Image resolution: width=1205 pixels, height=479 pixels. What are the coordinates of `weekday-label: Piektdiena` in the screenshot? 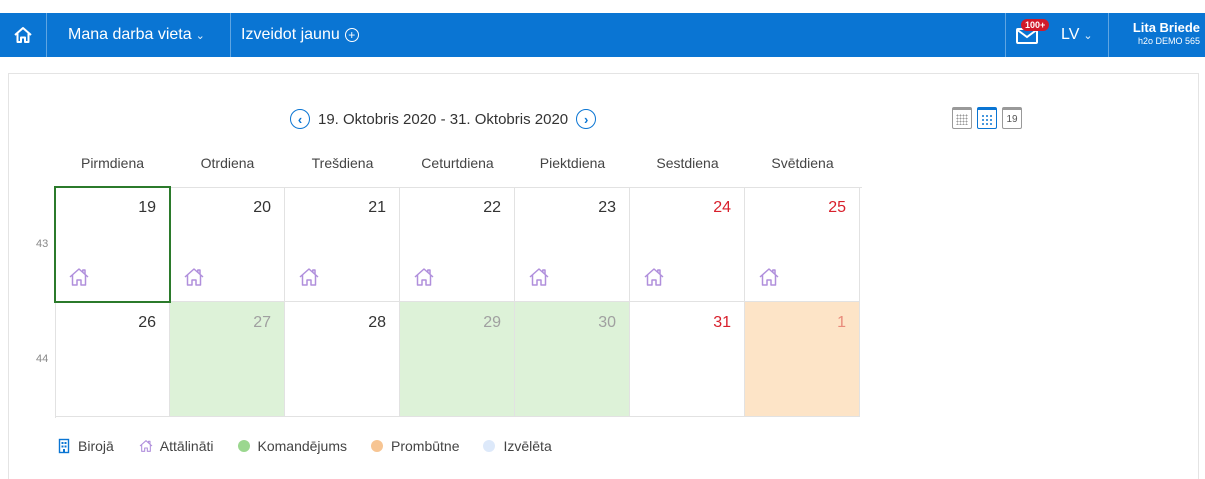 It's located at (572, 163).